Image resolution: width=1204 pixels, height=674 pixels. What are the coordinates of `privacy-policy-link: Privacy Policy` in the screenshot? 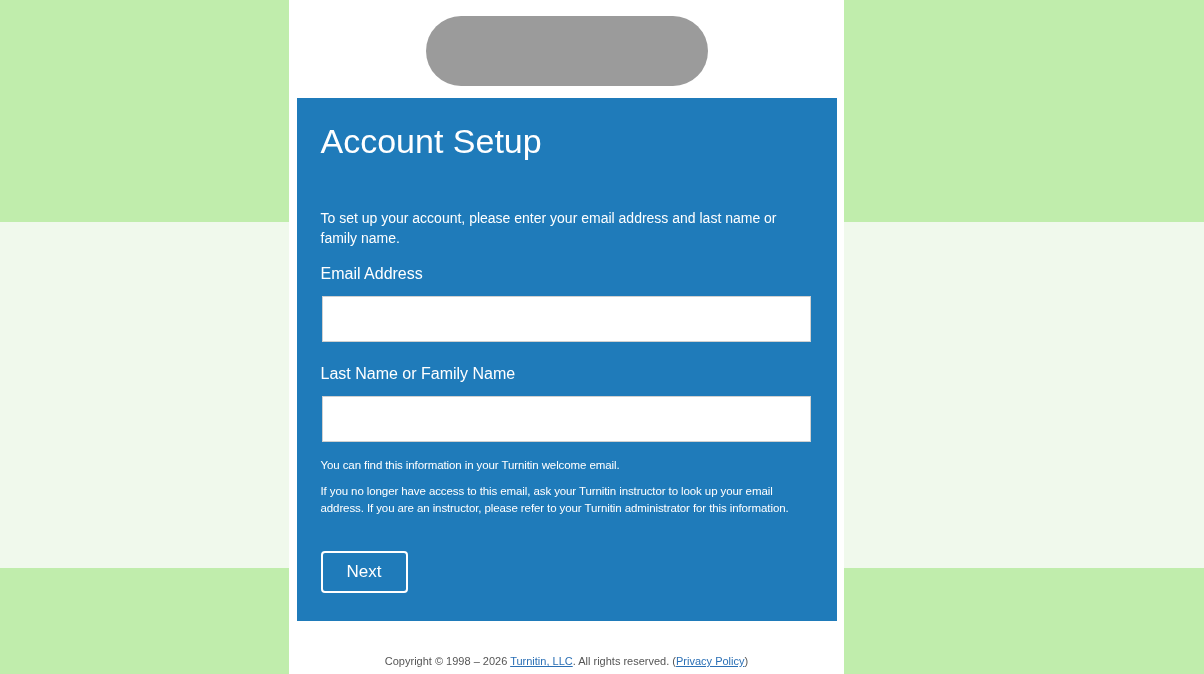 It's located at (710, 661).